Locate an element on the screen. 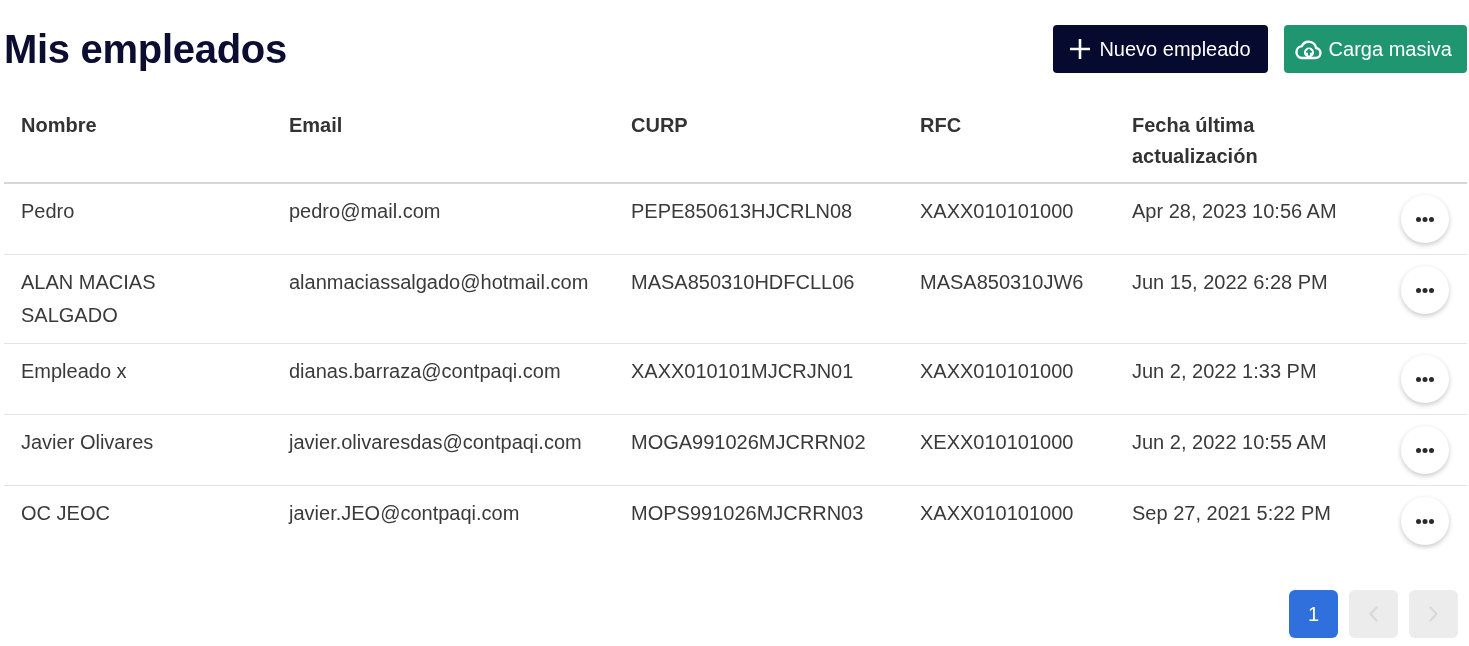  table-cell: PEPE850613HJCRLN08 is located at coordinates (758, 219).